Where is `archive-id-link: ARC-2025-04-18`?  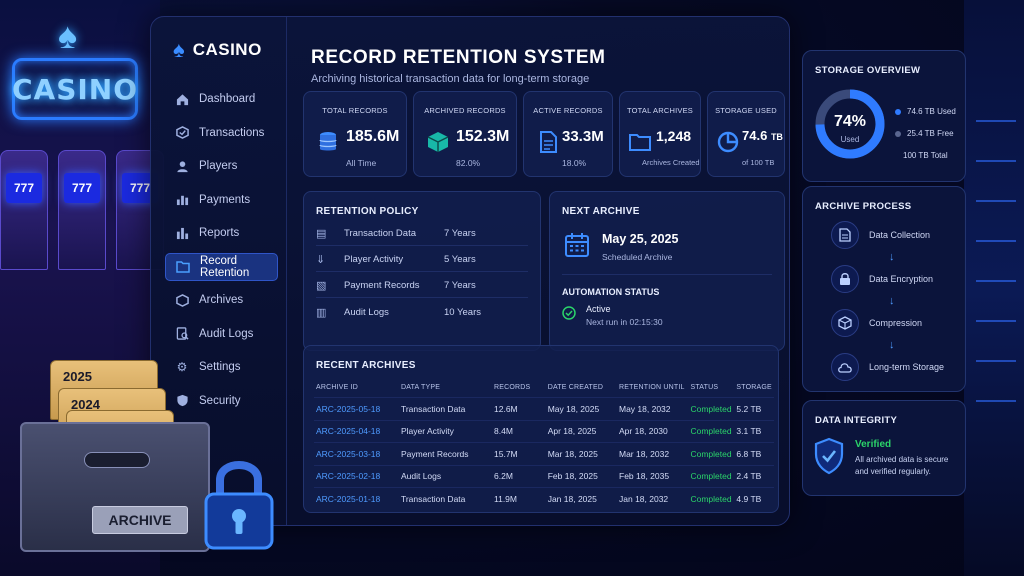 archive-id-link: ARC-2025-04-18 is located at coordinates (356, 431).